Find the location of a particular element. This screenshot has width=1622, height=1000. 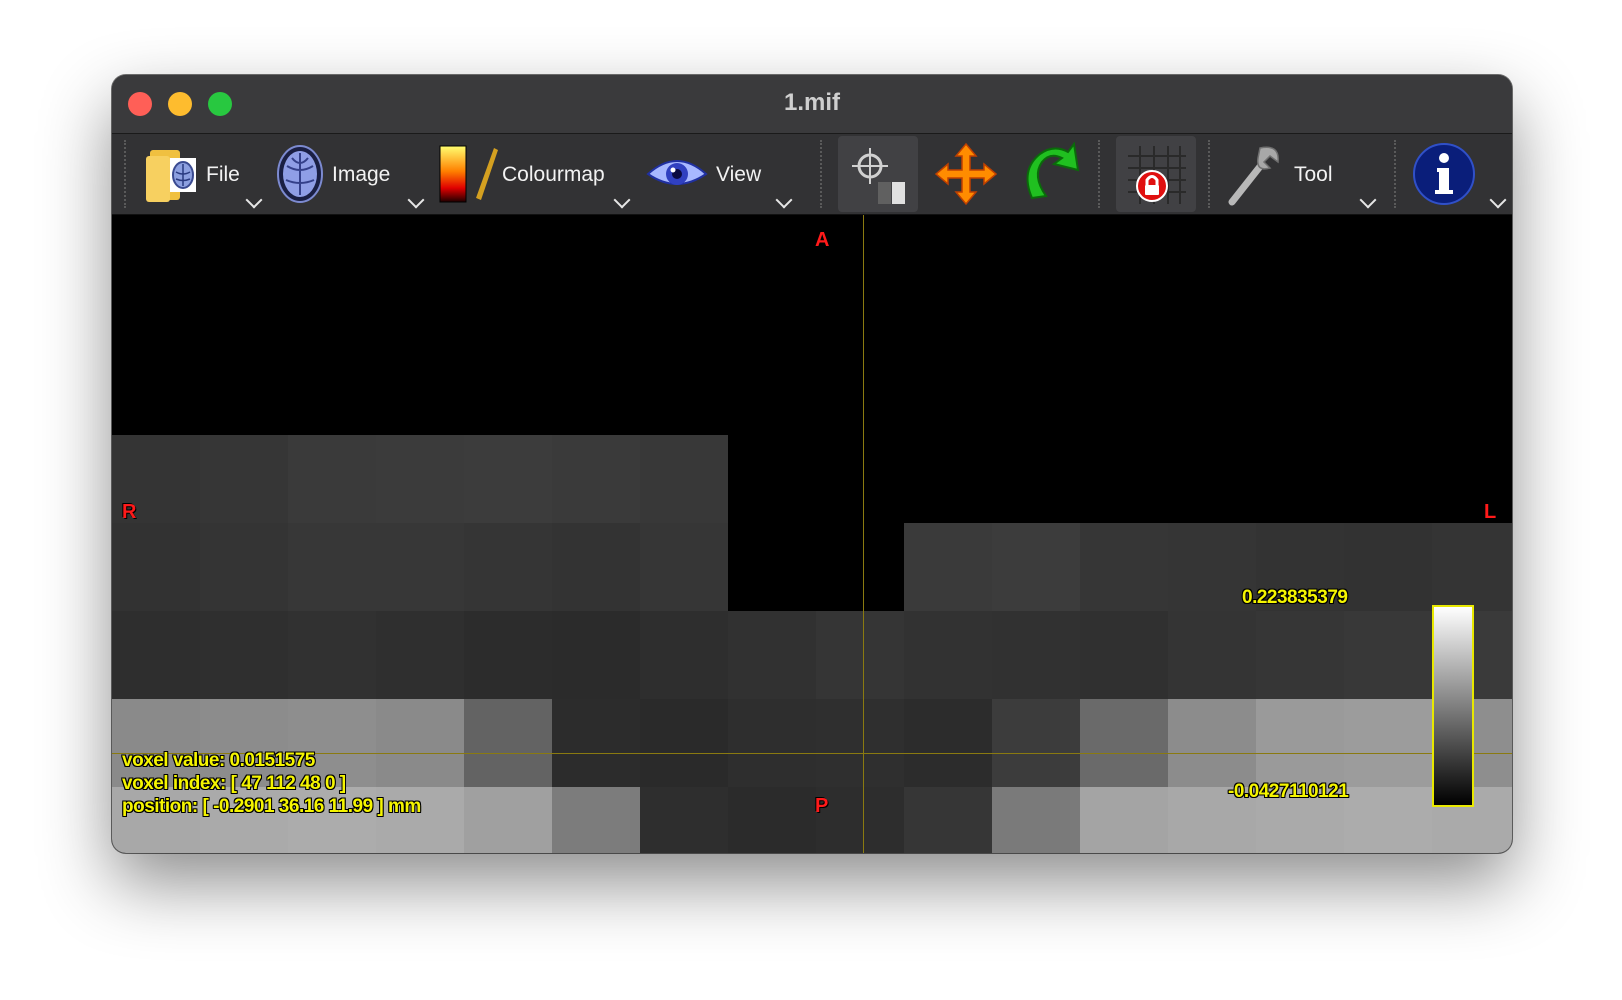

colourmap-icon is located at coordinates (468, 176).